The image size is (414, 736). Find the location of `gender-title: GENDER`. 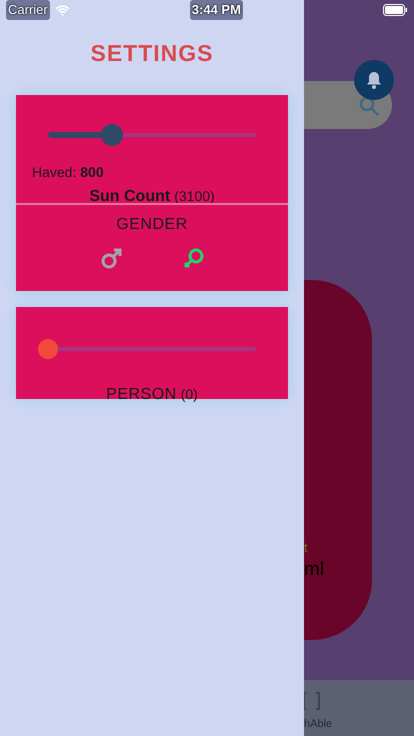

gender-title: GENDER is located at coordinates (152, 224).